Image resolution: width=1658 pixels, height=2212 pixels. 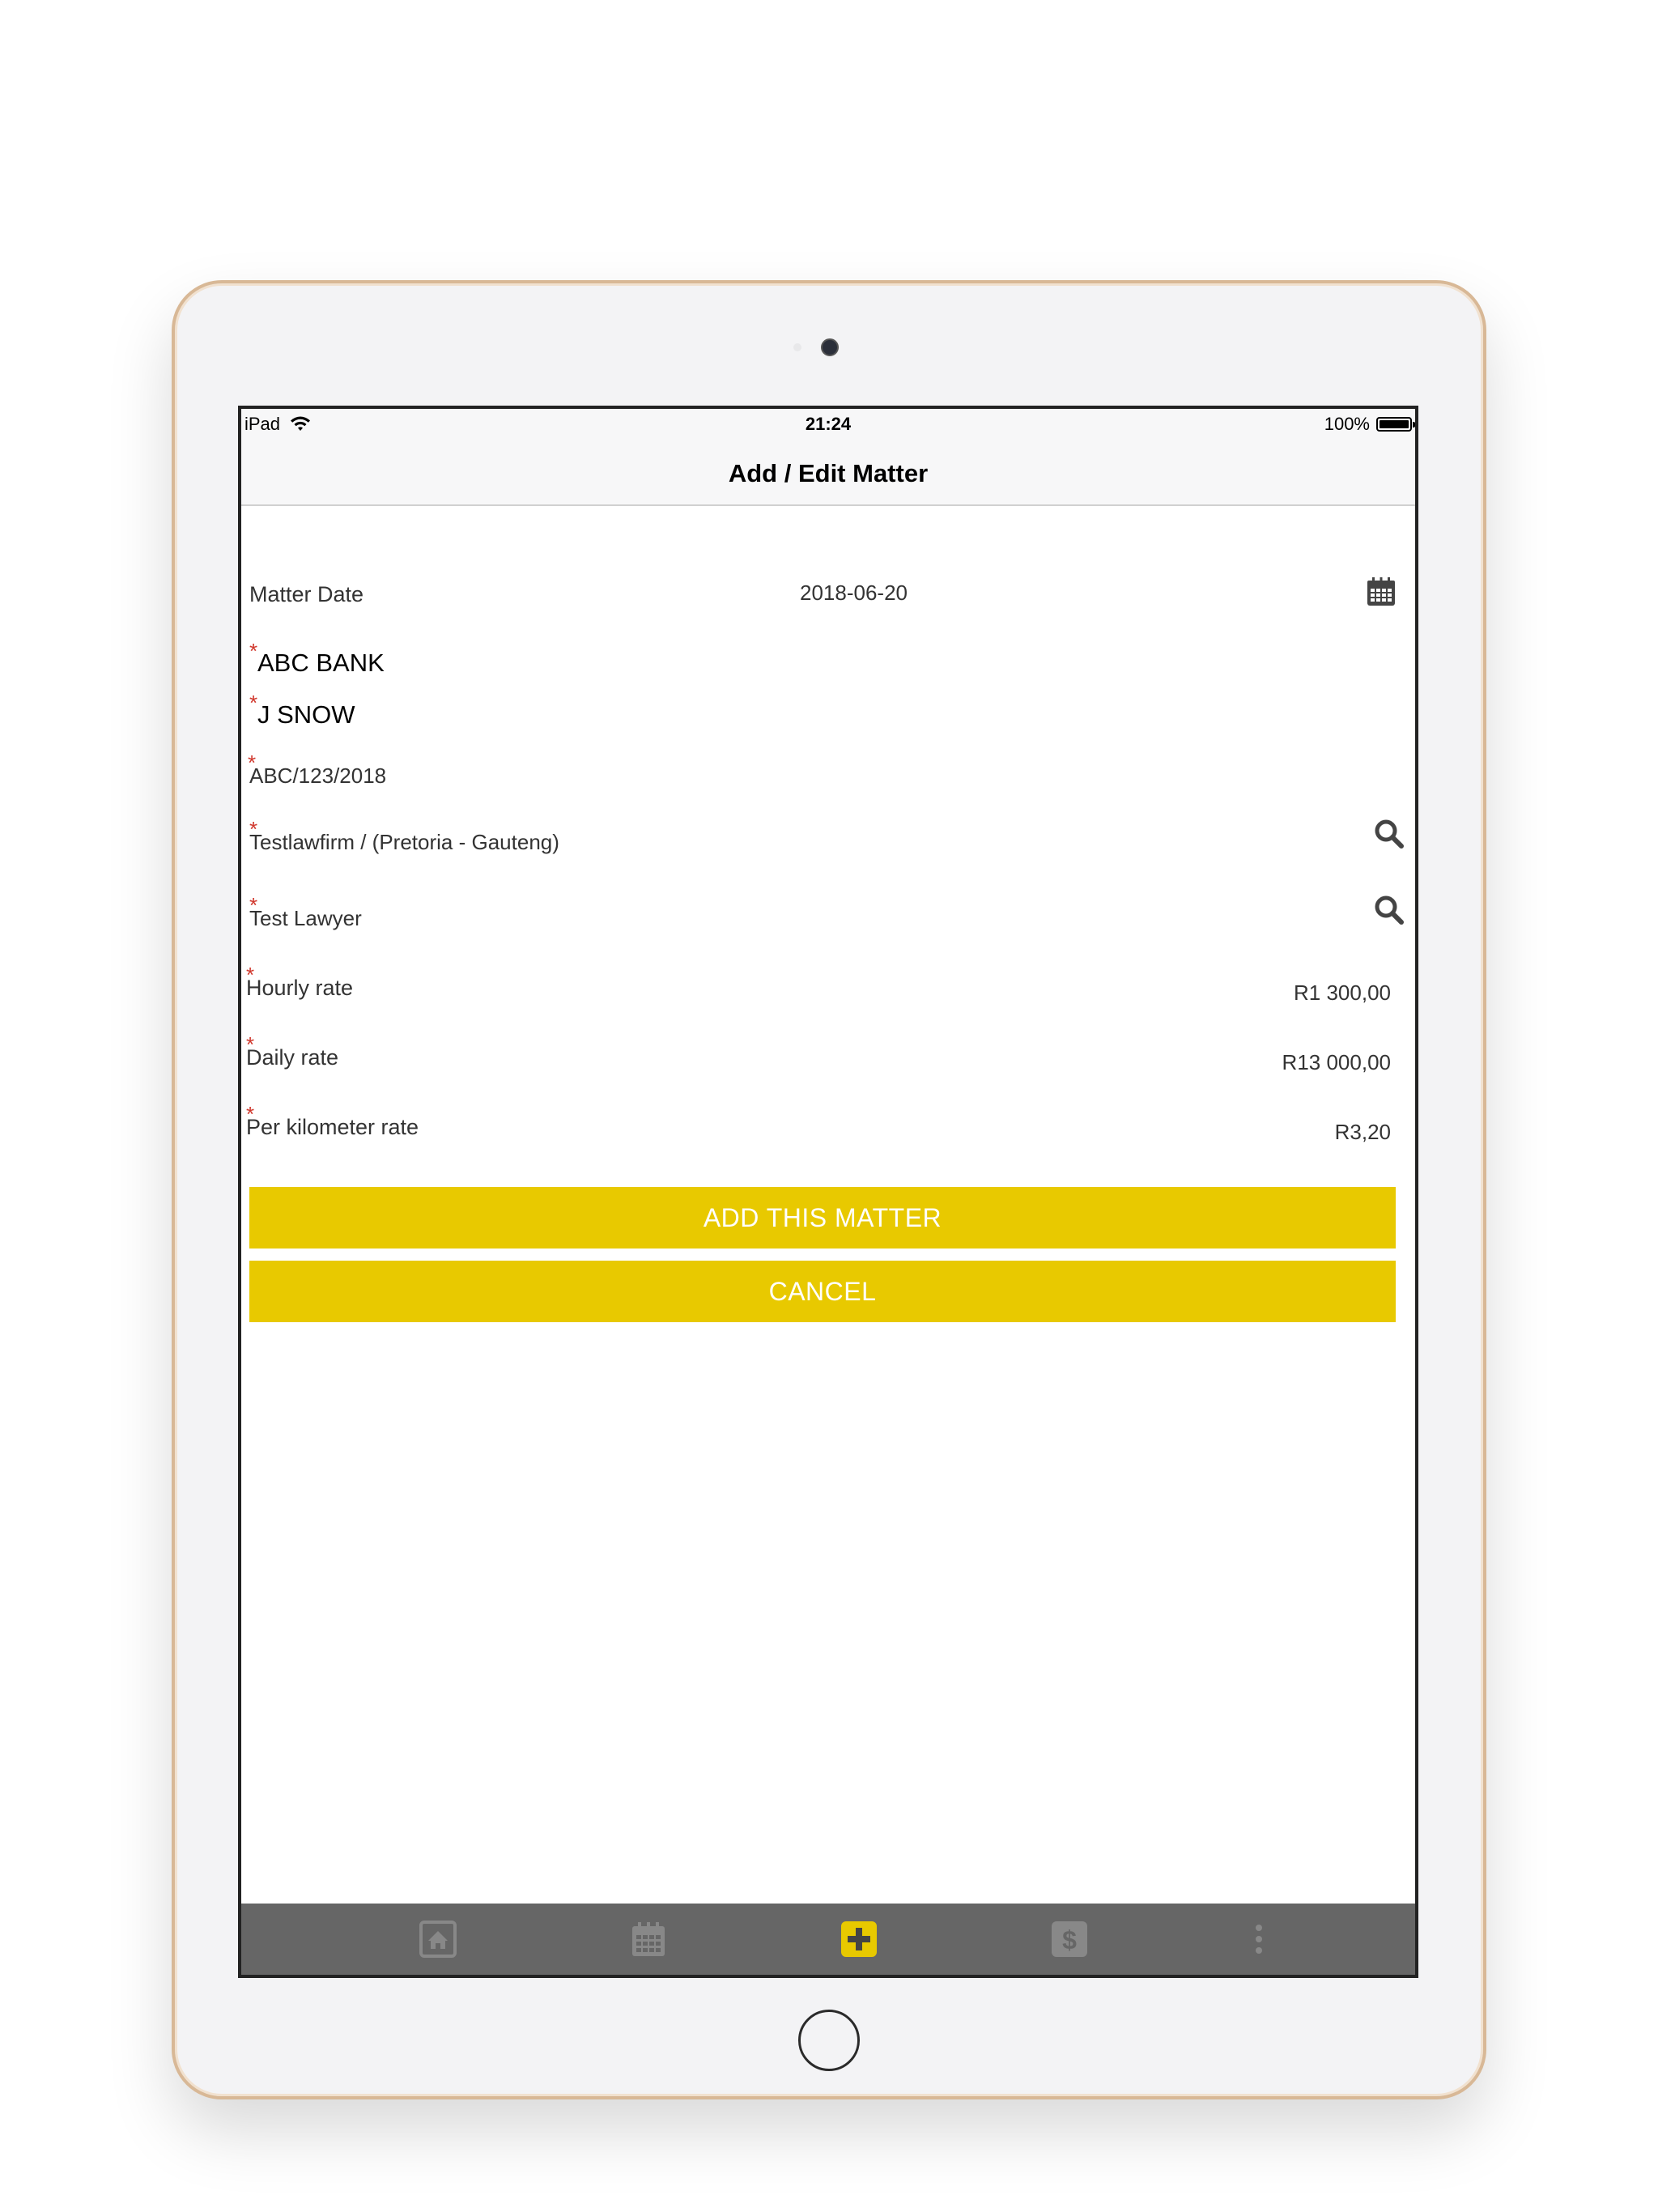 I want to click on battery-icon, so click(x=1395, y=425).